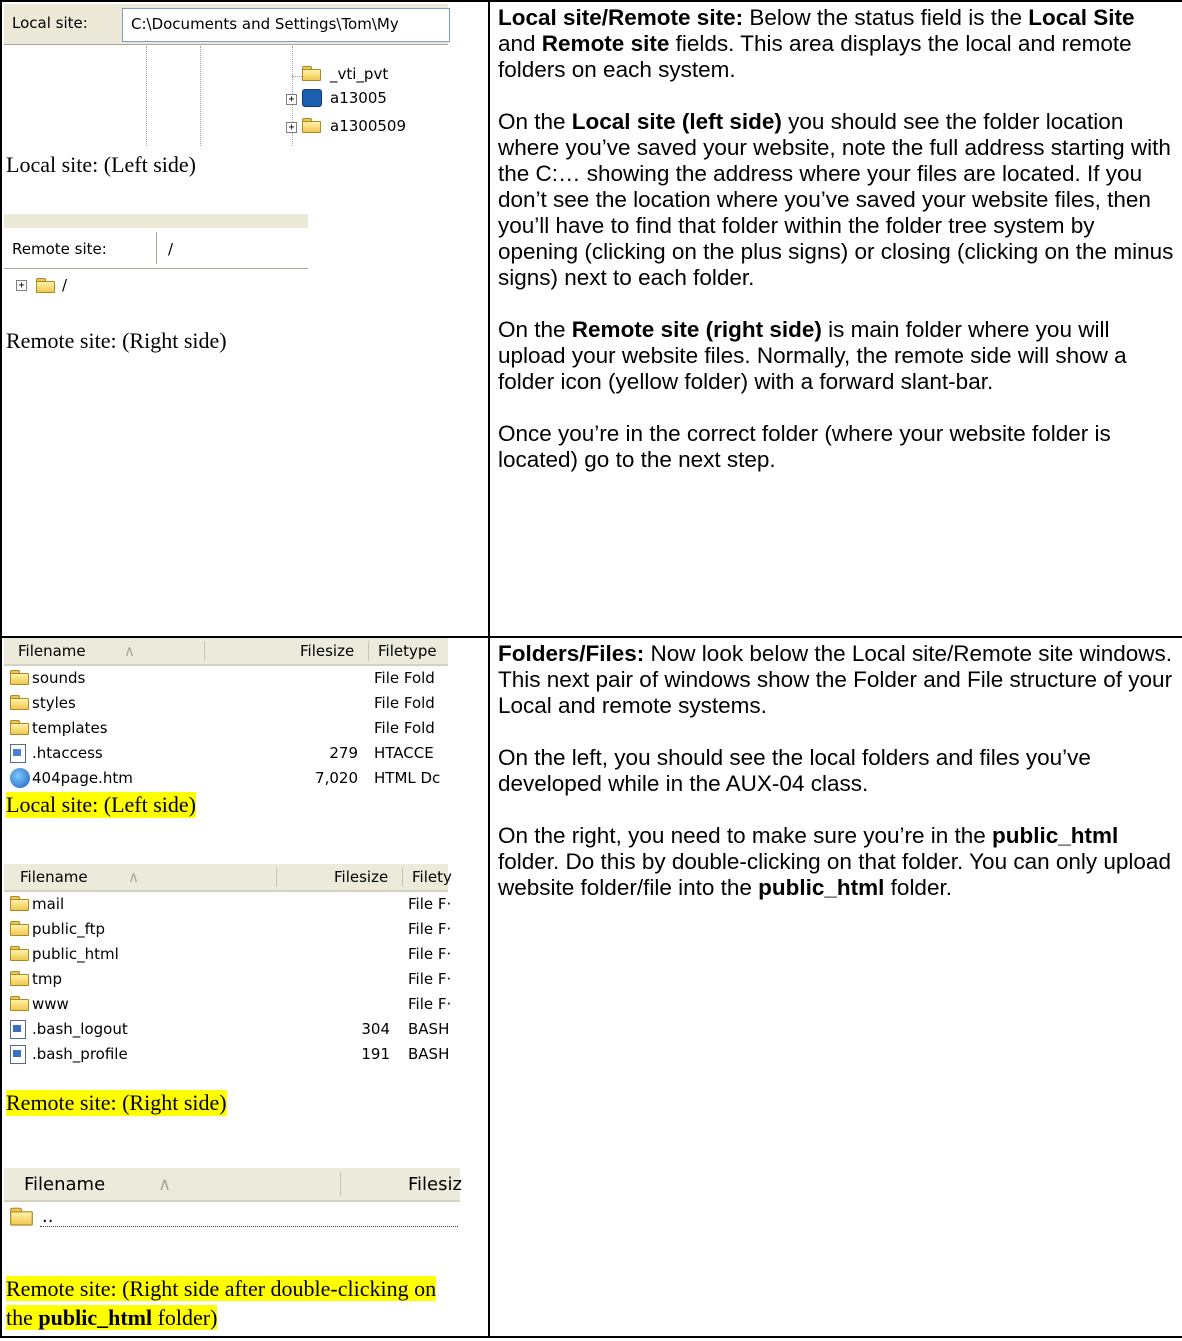 The height and width of the screenshot is (1341, 1182). What do you see at coordinates (64, 285) in the screenshot?
I see `remote-tree-root: /` at bounding box center [64, 285].